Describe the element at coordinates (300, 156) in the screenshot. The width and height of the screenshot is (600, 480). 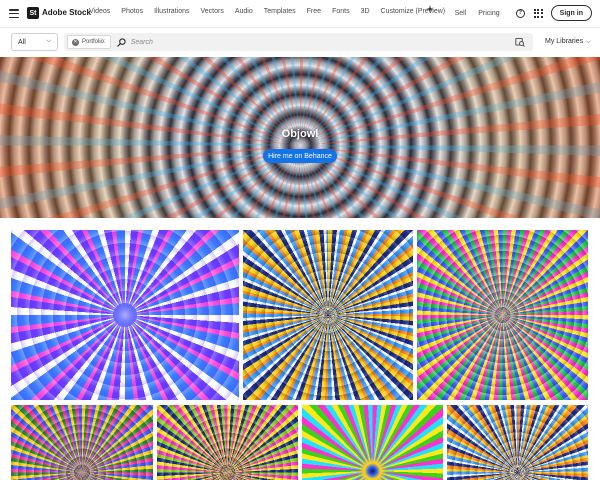
I see `hire-me-button: Hire me on Behance` at that location.